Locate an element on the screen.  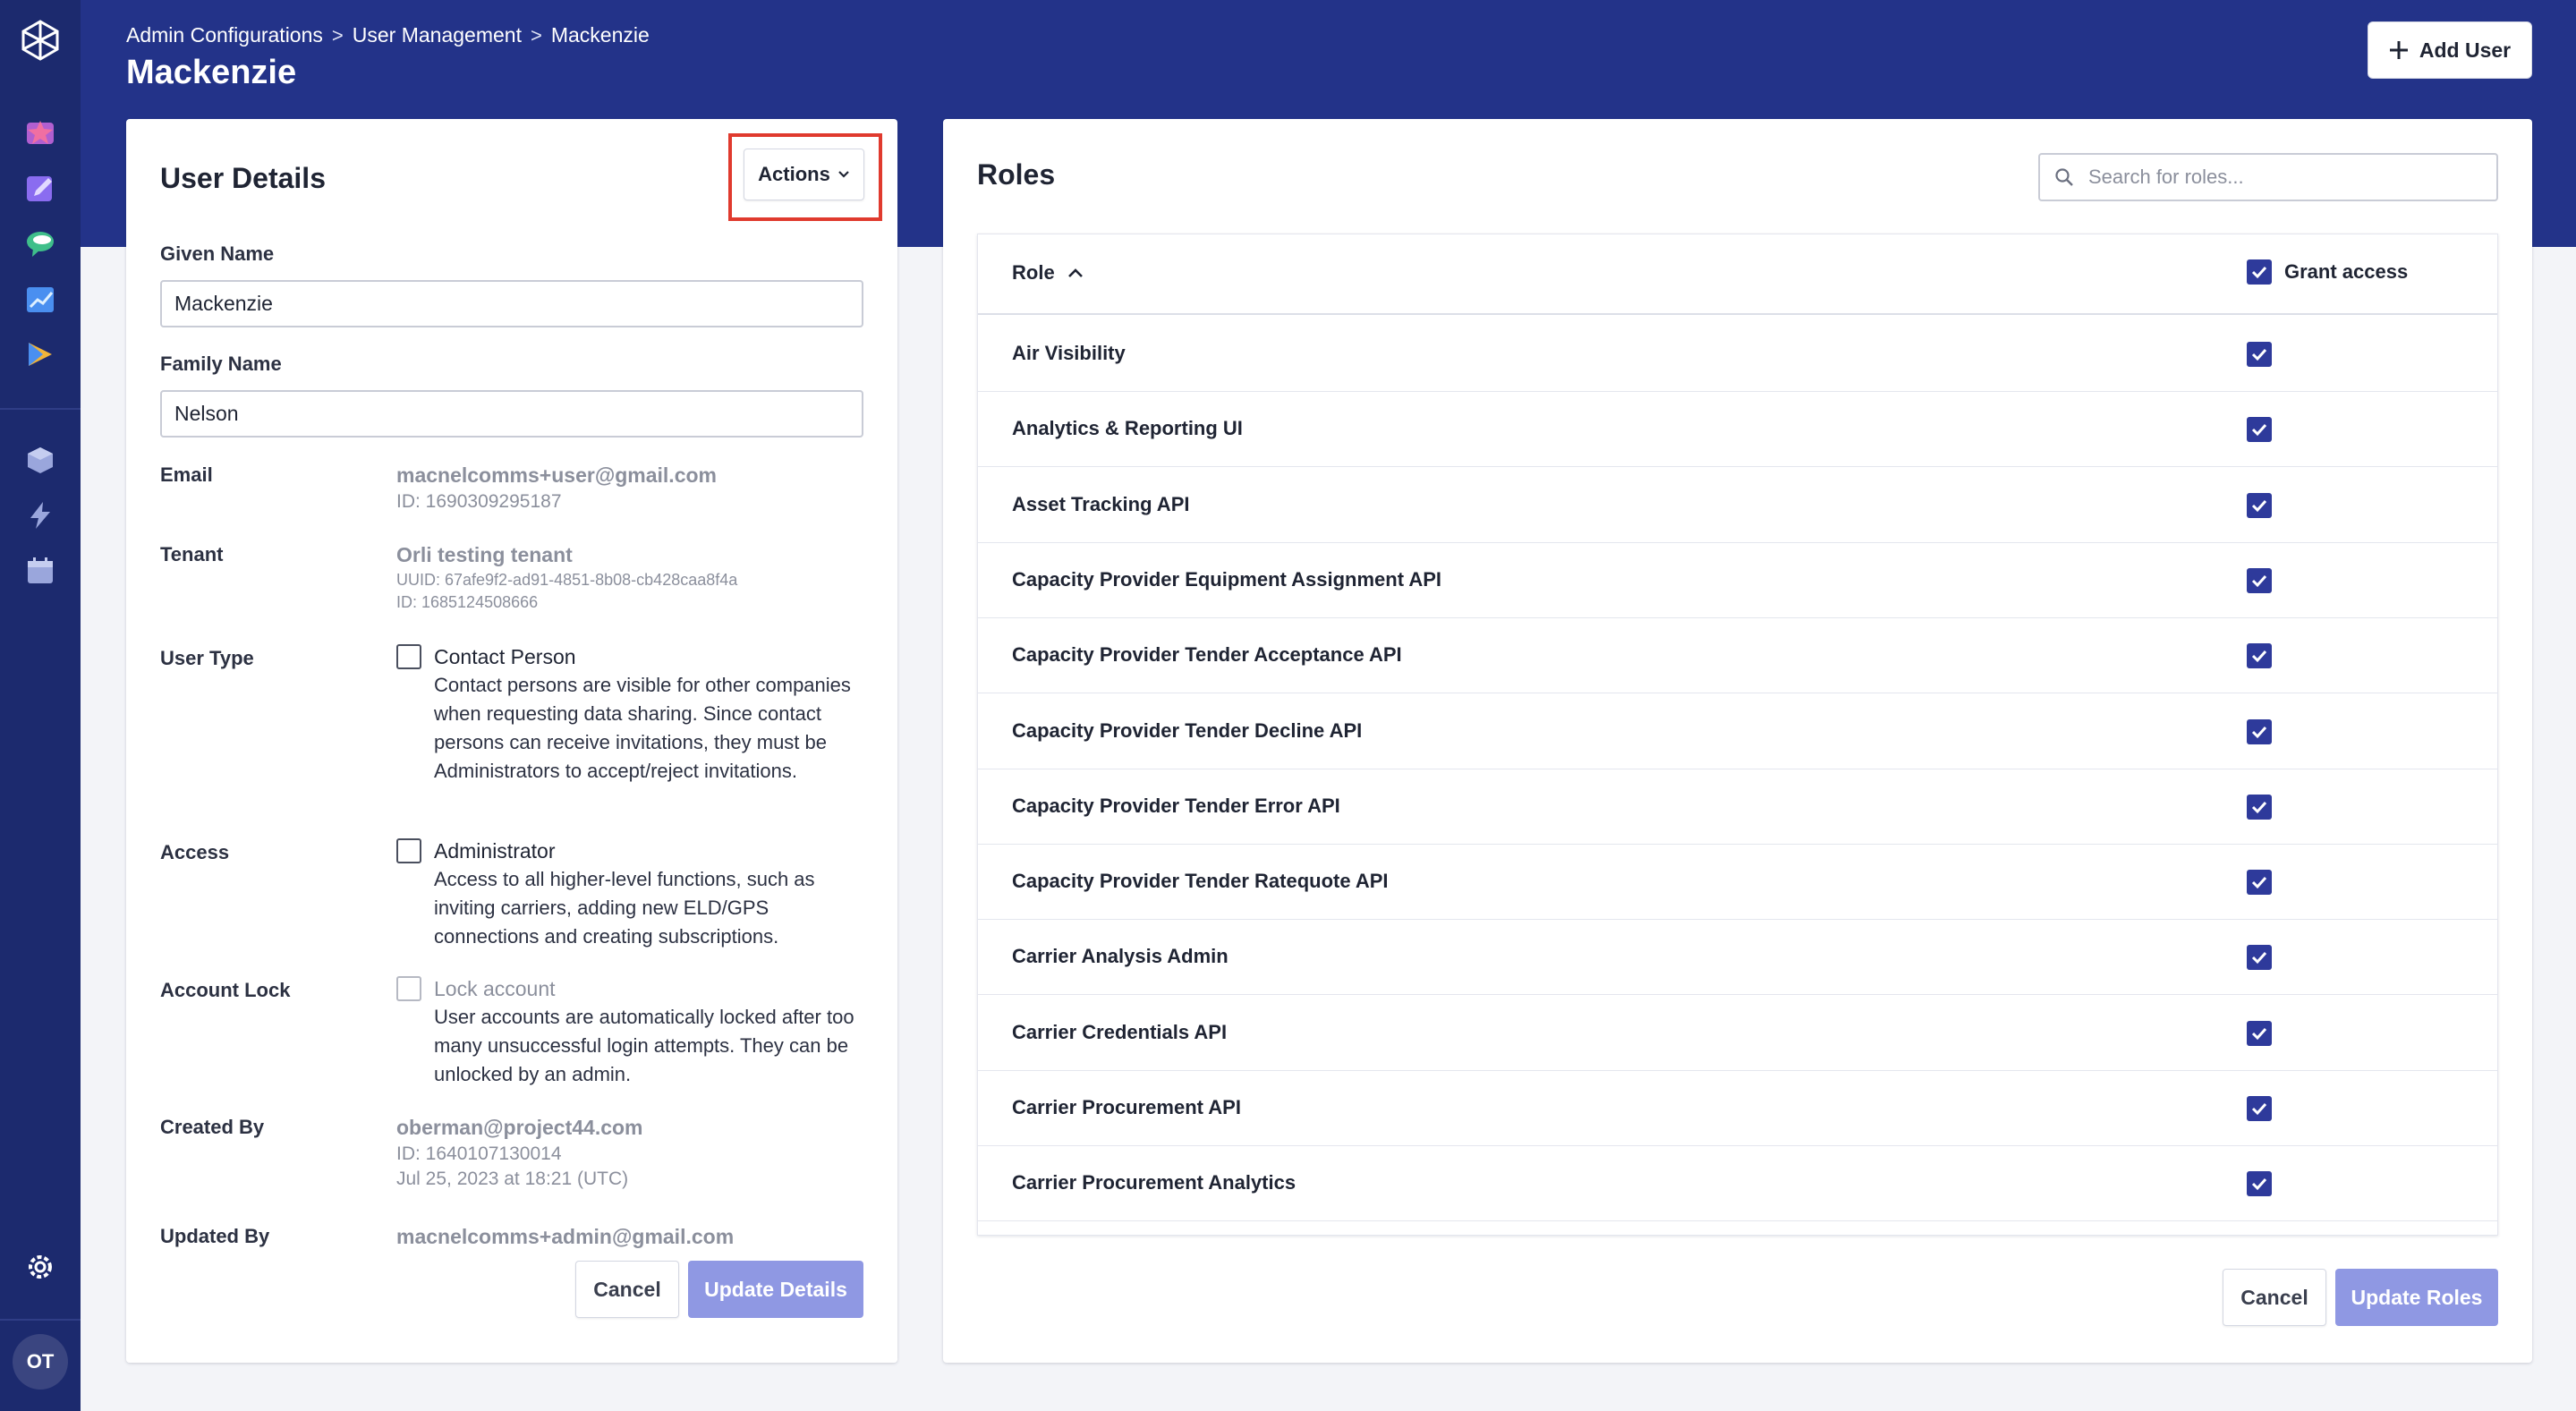
administrator-checkbox is located at coordinates (408, 851).